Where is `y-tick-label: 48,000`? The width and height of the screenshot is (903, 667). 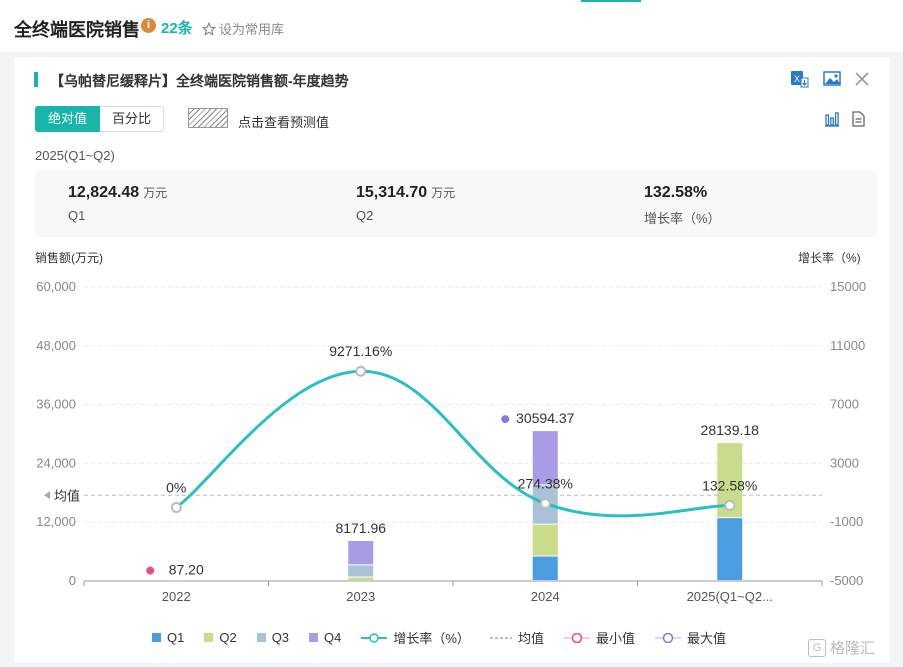 y-tick-label: 48,000 is located at coordinates (56, 345).